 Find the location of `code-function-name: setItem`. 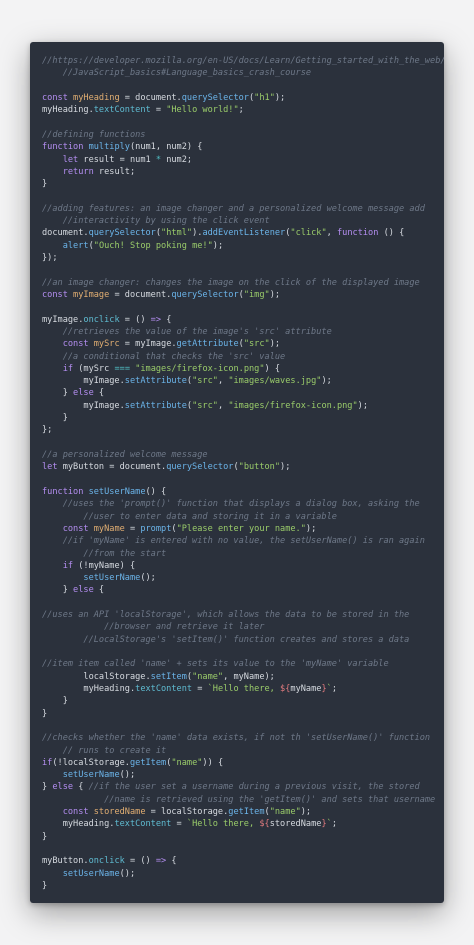

code-function-name: setItem is located at coordinates (168, 676).